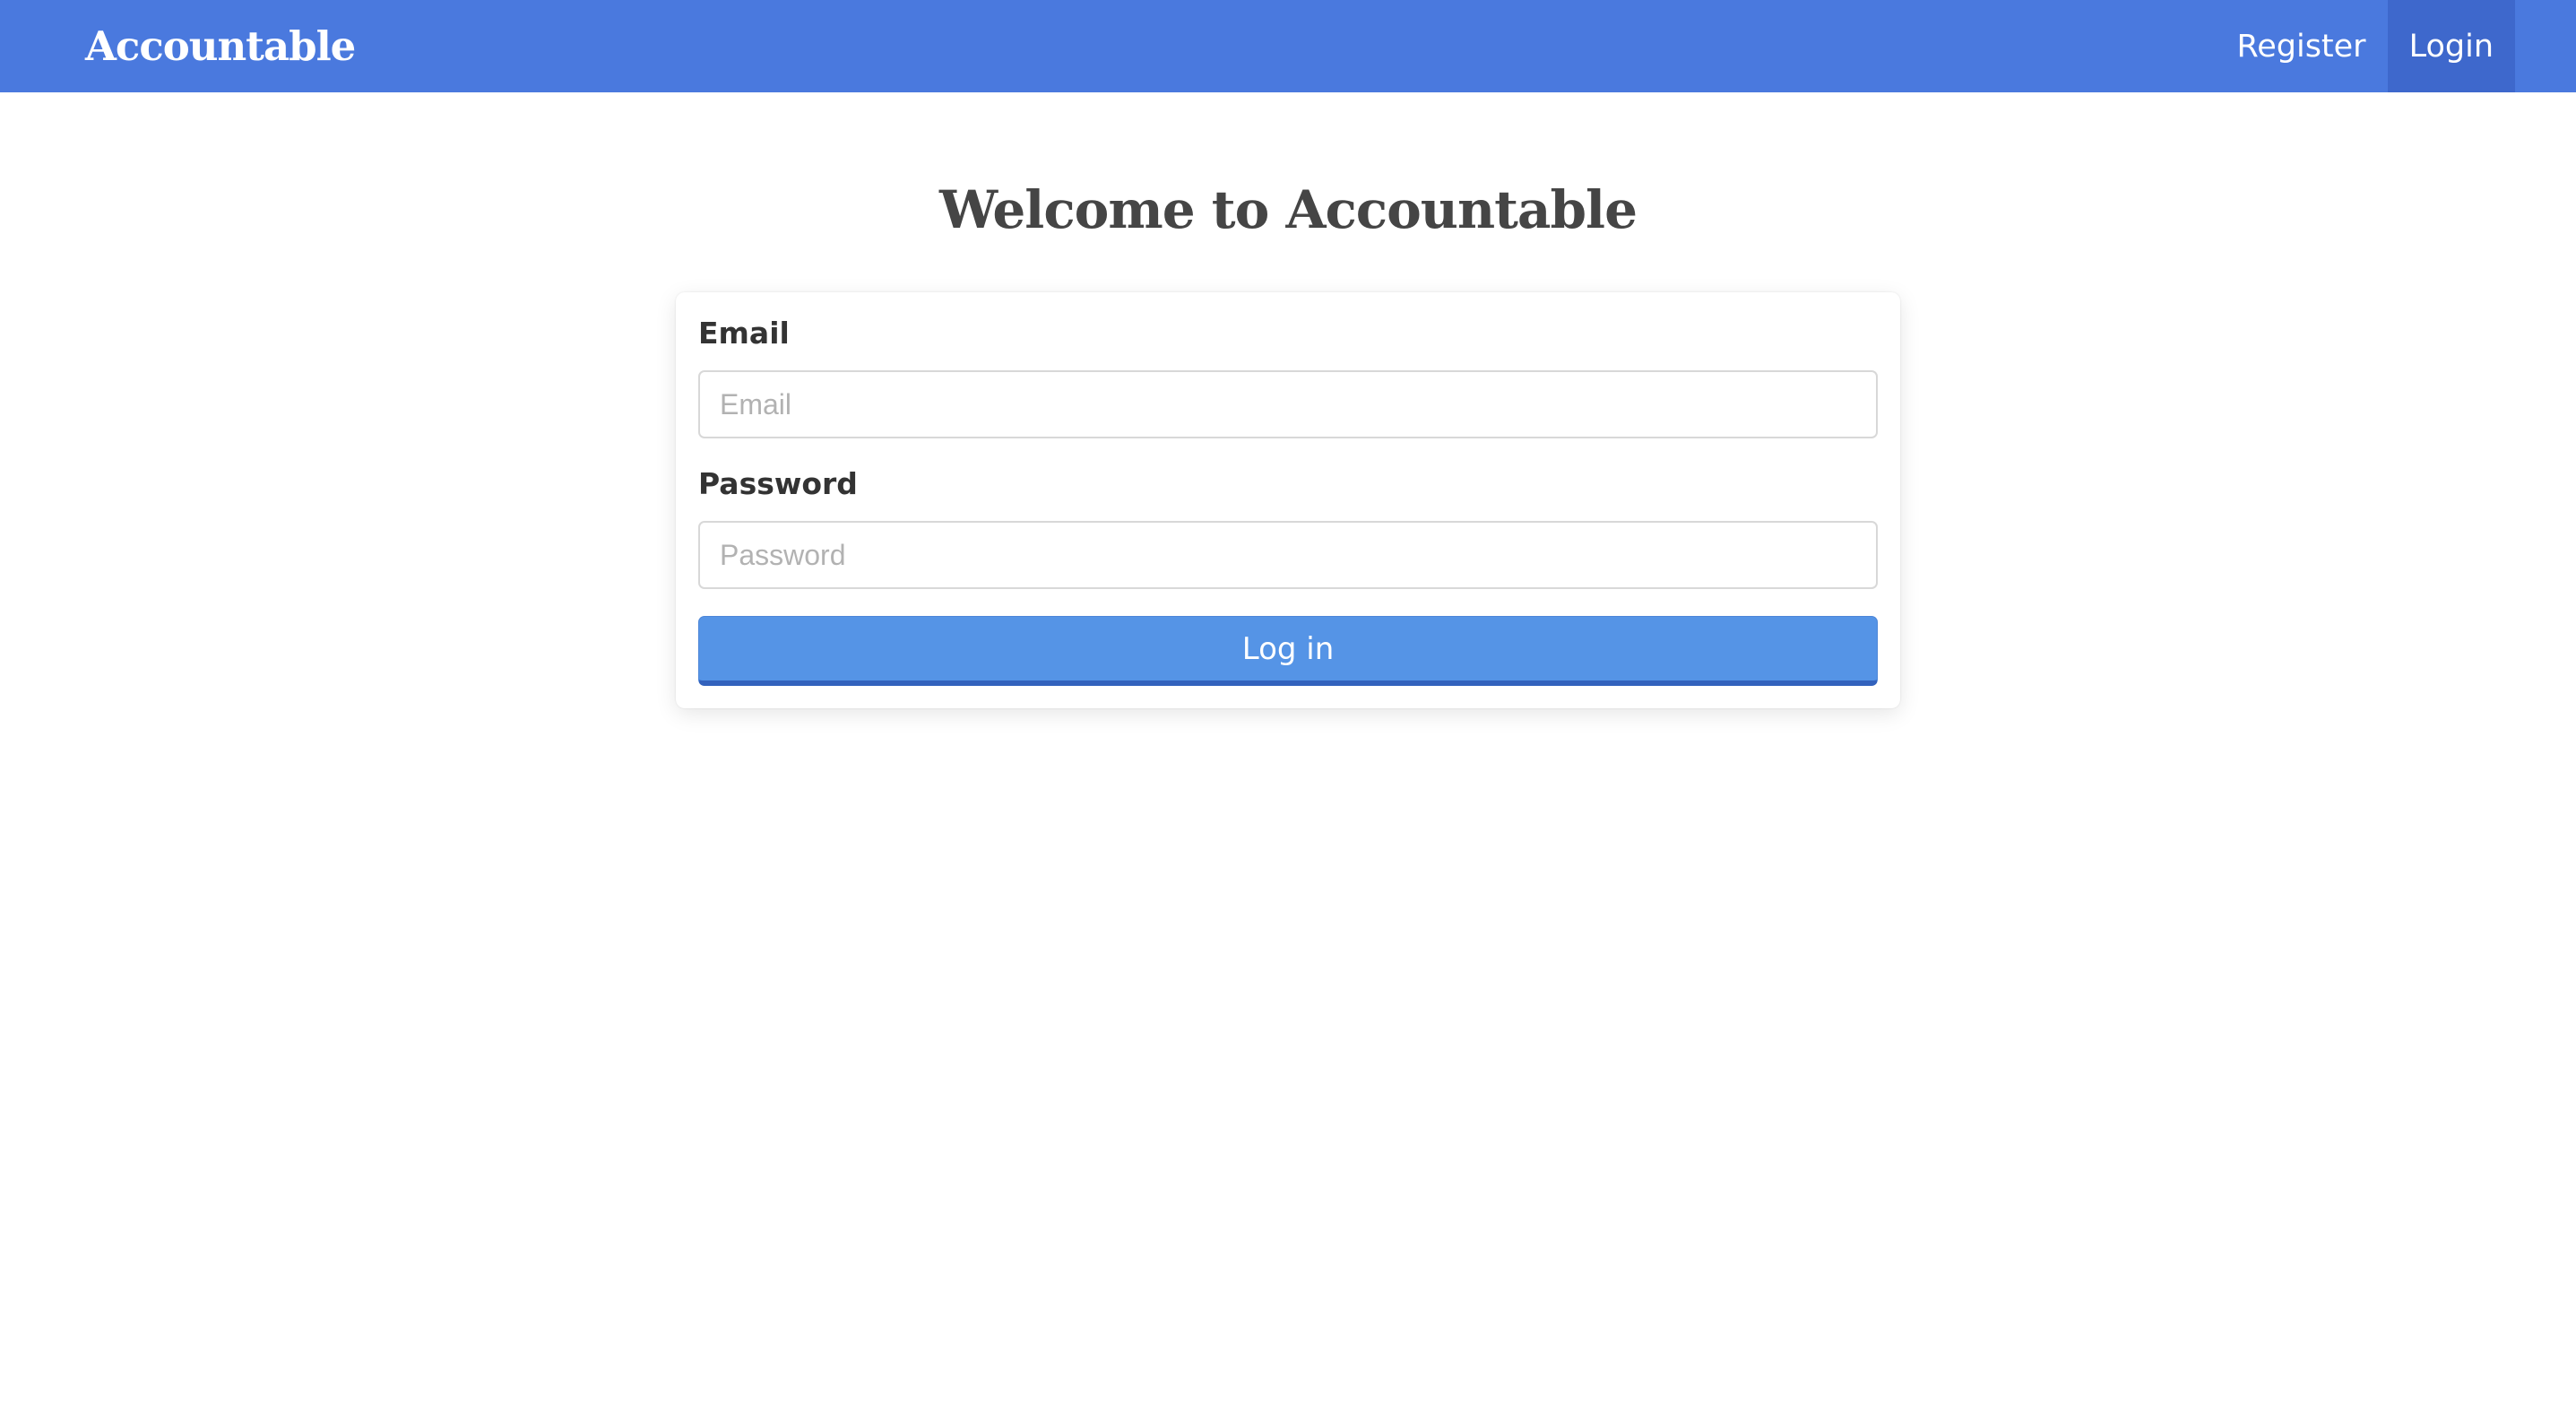 The width and height of the screenshot is (2576, 1413). Describe the element at coordinates (1288, 209) in the screenshot. I see `page-title: Welcome to Accountable` at that location.